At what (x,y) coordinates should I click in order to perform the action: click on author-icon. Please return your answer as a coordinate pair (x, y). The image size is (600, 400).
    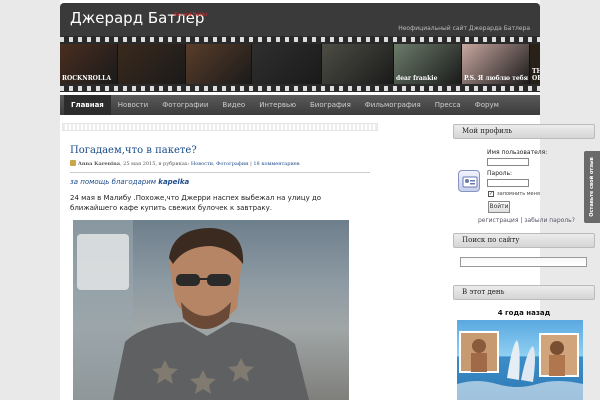
    Looking at the image, I should click on (73, 163).